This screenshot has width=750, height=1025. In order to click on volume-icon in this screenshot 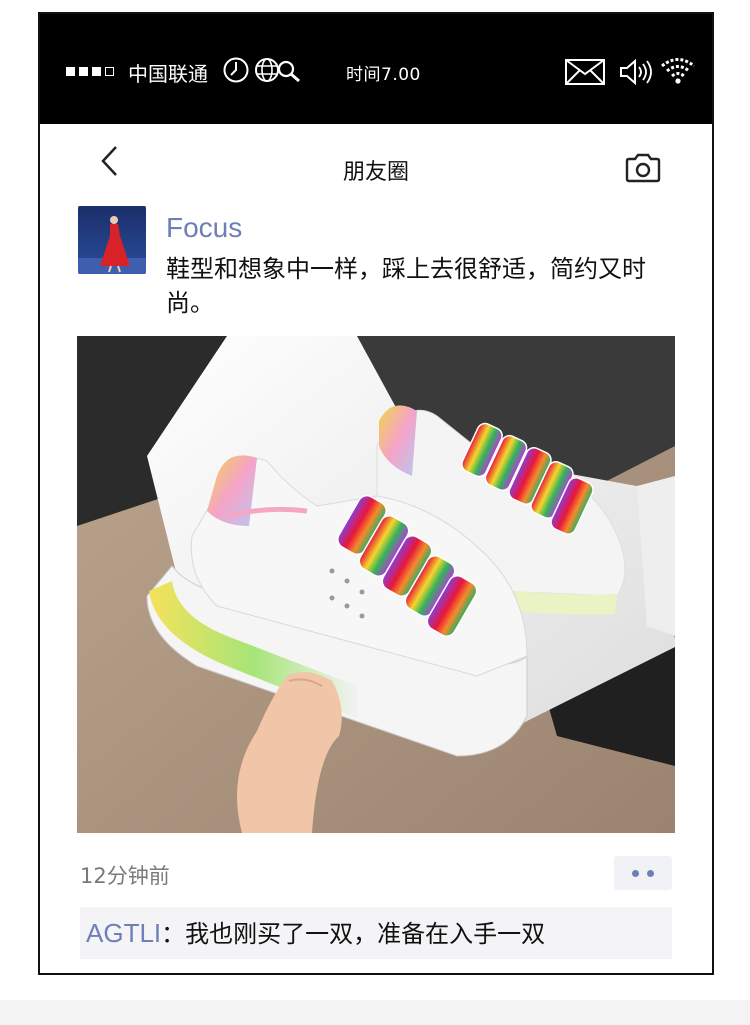, I will do `click(636, 72)`.